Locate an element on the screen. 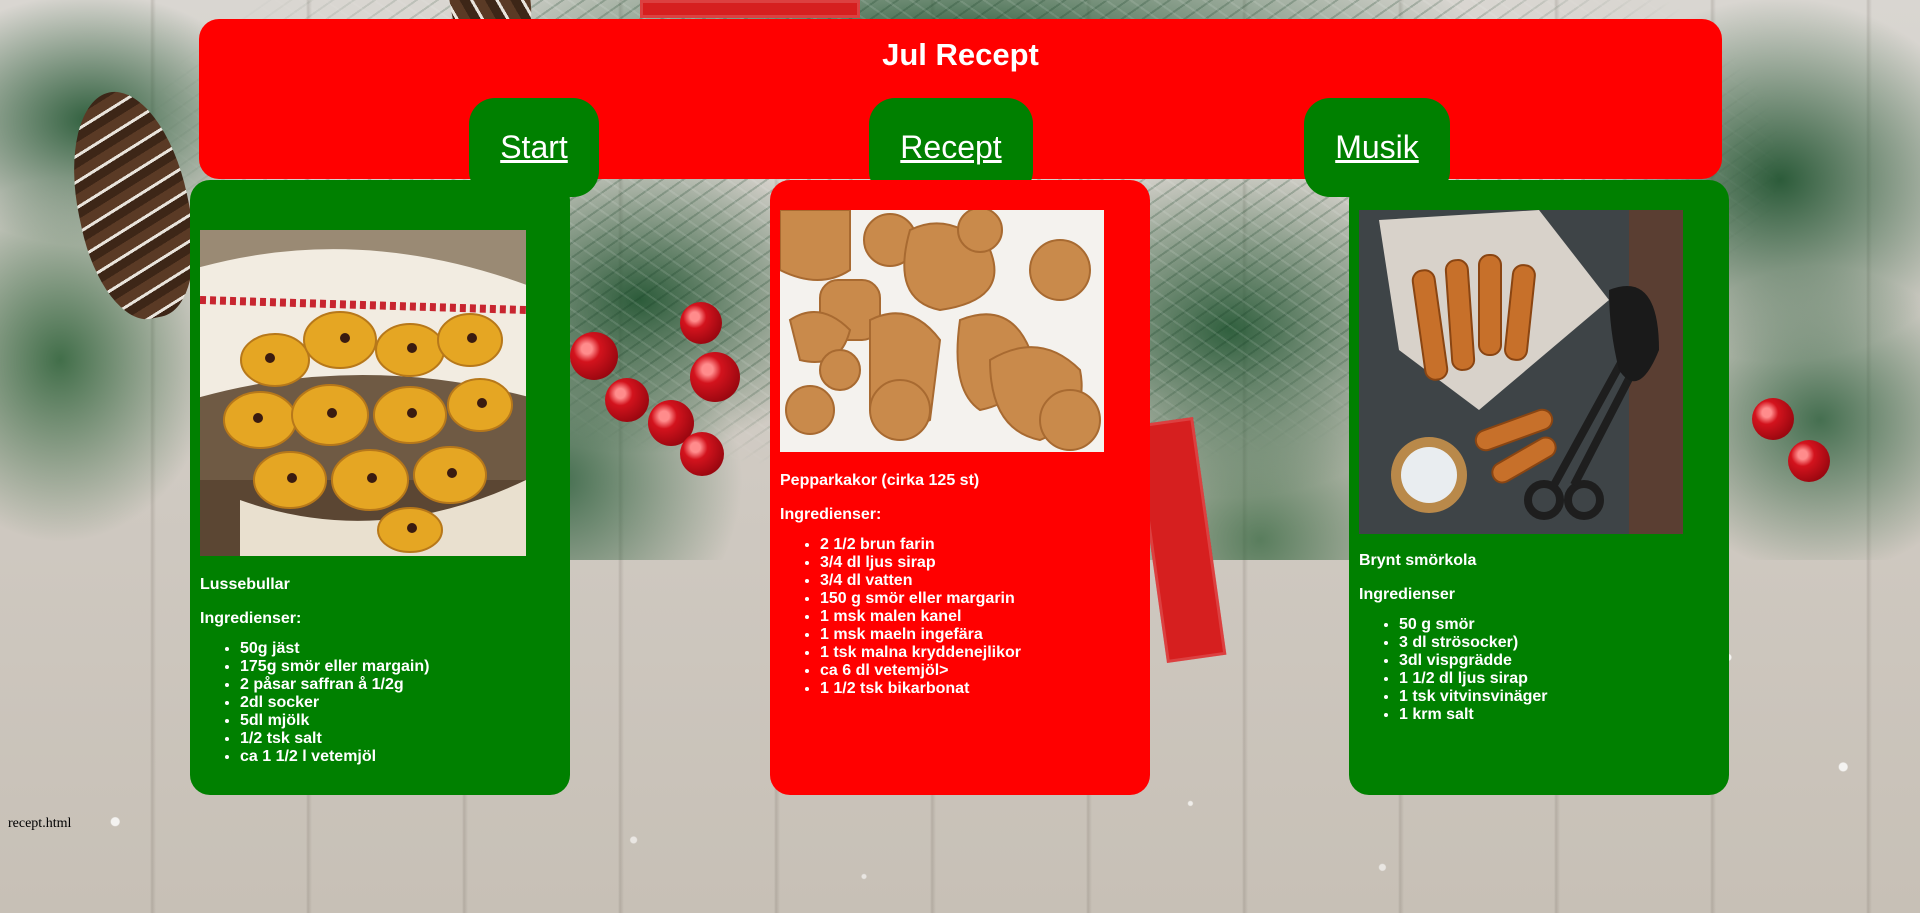  ingredients-heading: Ingredienser is located at coordinates (1407, 594).